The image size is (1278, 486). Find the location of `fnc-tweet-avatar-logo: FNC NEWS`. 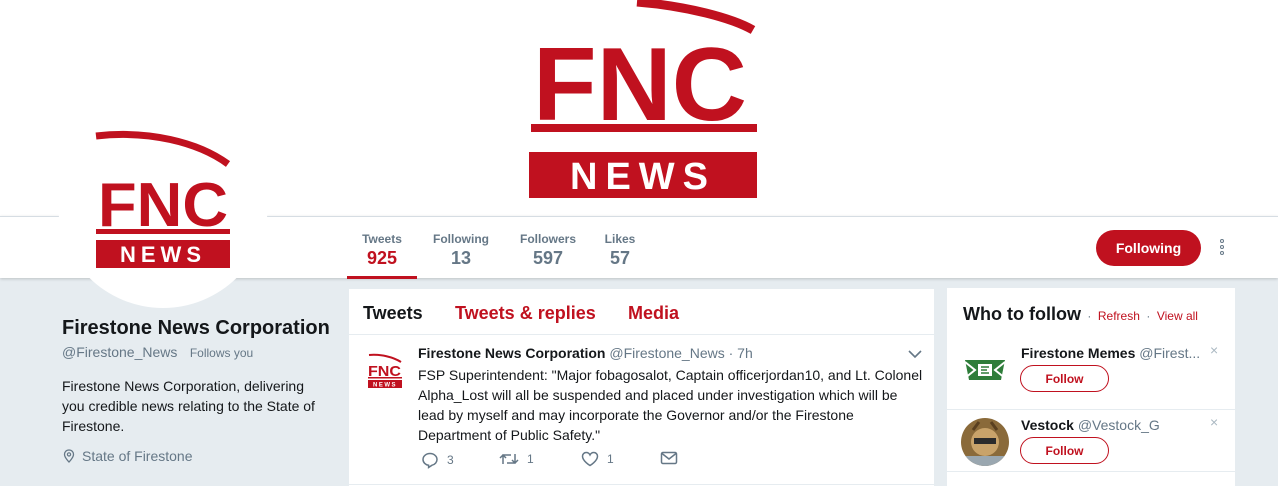

fnc-tweet-avatar-logo: FNC NEWS is located at coordinates (385, 371).